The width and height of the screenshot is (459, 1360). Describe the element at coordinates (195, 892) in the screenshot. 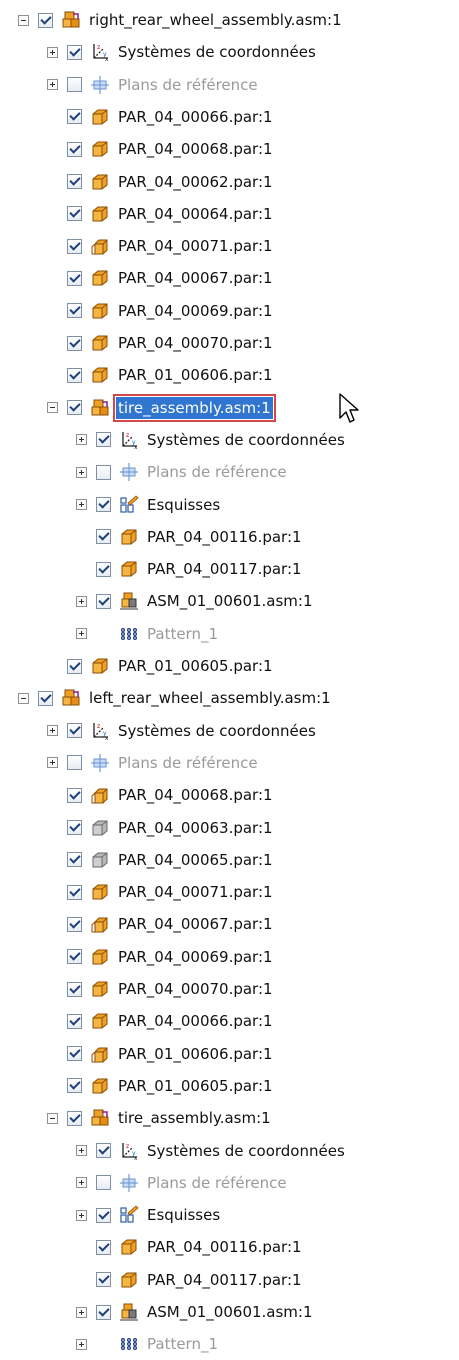

I see `tree-item-label: PAR_04_00071.par:1` at that location.